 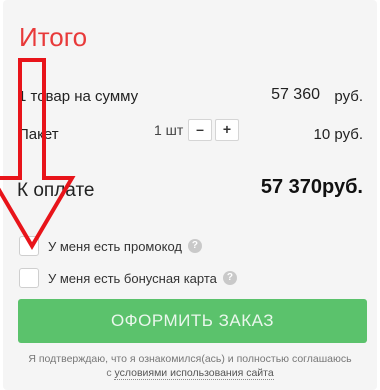 What do you see at coordinates (56, 190) in the screenshot?
I see `total-label: К оплате` at bounding box center [56, 190].